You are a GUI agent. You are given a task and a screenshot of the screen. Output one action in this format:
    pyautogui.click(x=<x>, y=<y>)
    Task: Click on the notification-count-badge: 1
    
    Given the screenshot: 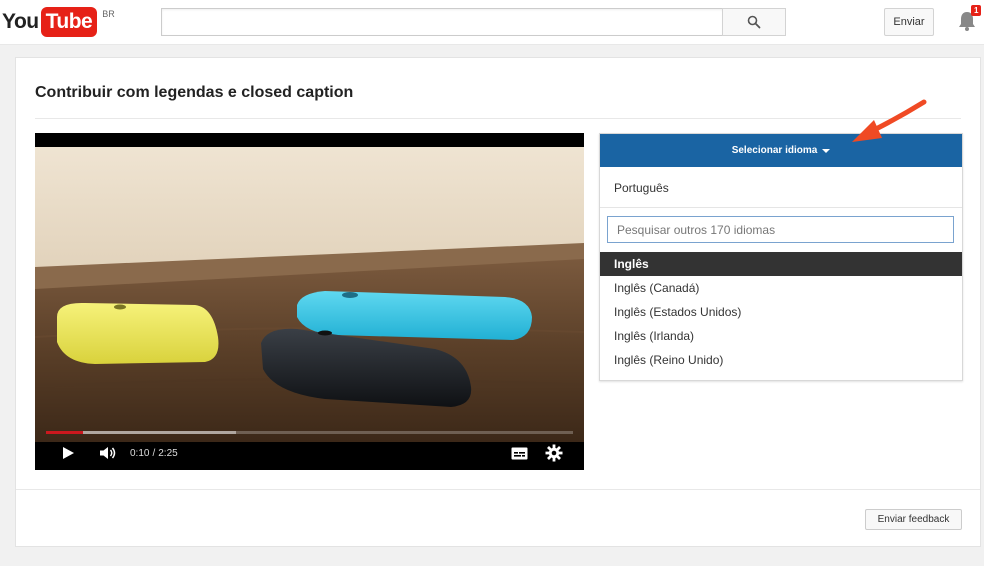 What is the action you would take?
    pyautogui.click(x=976, y=10)
    